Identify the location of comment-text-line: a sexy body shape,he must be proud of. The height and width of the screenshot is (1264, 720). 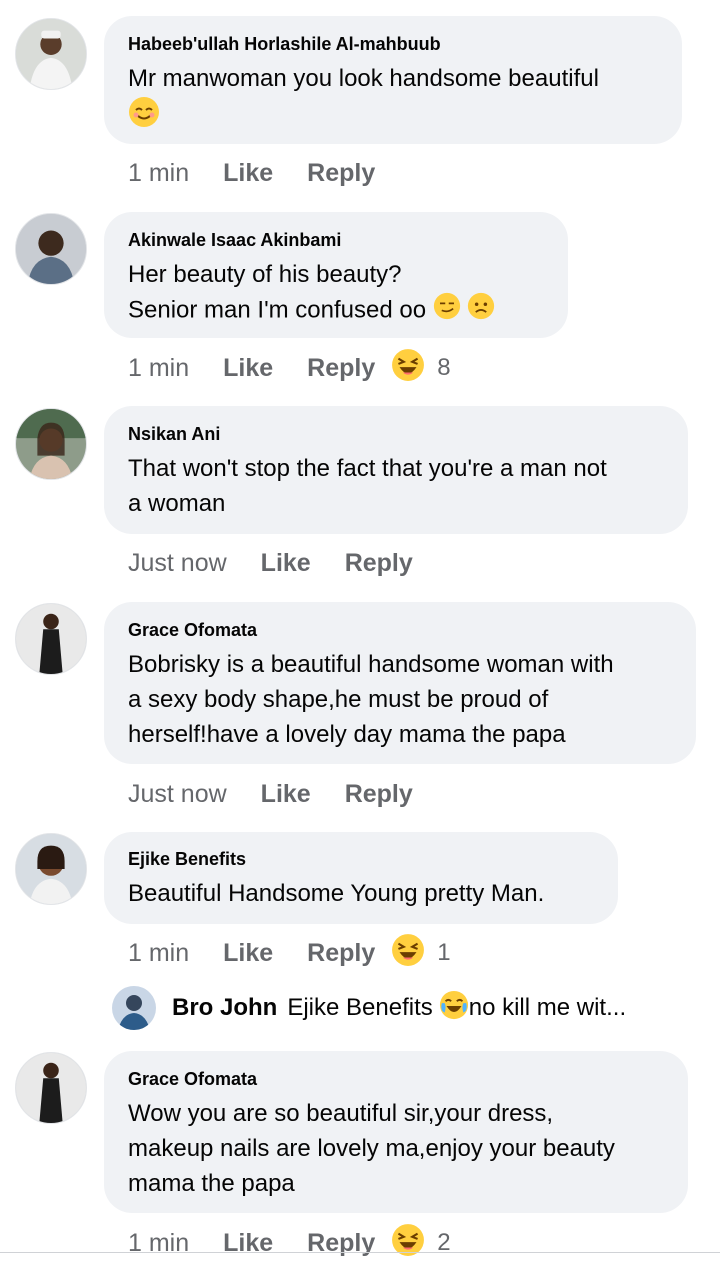
(338, 699).